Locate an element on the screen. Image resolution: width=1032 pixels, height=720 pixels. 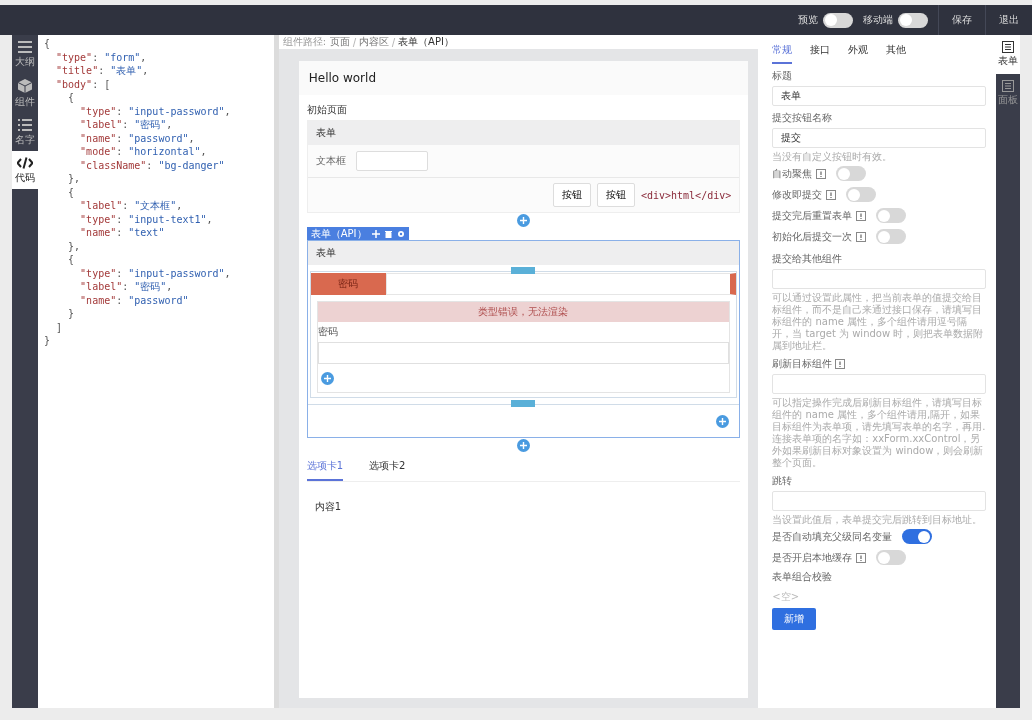
rail-tab-label: 表单 is located at coordinates (1008, 61).